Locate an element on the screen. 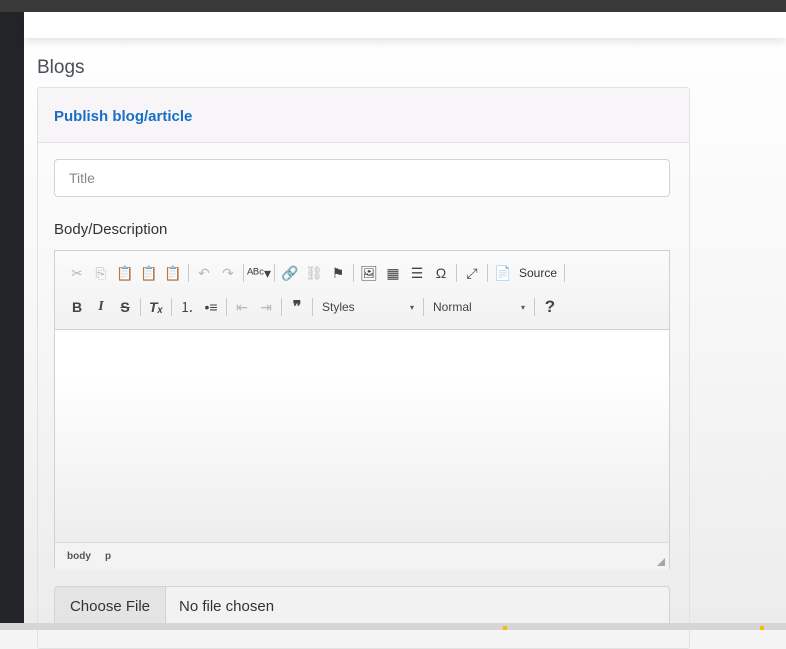 The height and width of the screenshot is (649, 786). blockquote-icon: ❞ is located at coordinates (297, 307).